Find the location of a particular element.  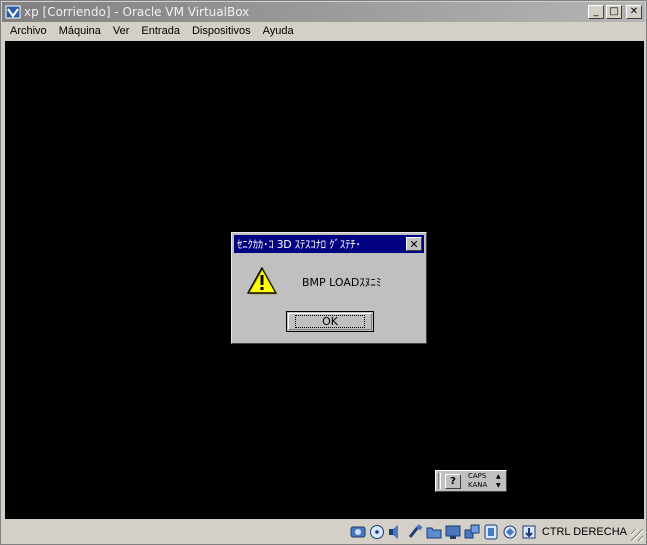

host-key-label: CTRL DERECHA is located at coordinates (584, 532).